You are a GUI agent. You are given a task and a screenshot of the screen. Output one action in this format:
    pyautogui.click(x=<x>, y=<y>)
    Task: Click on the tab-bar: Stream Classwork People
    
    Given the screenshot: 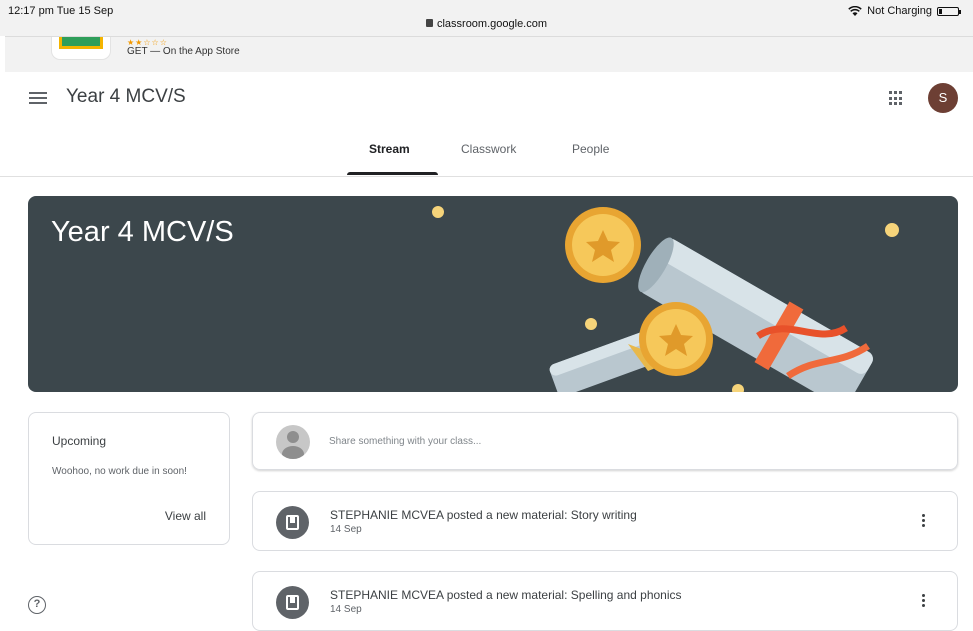 What is the action you would take?
    pyautogui.click(x=486, y=150)
    